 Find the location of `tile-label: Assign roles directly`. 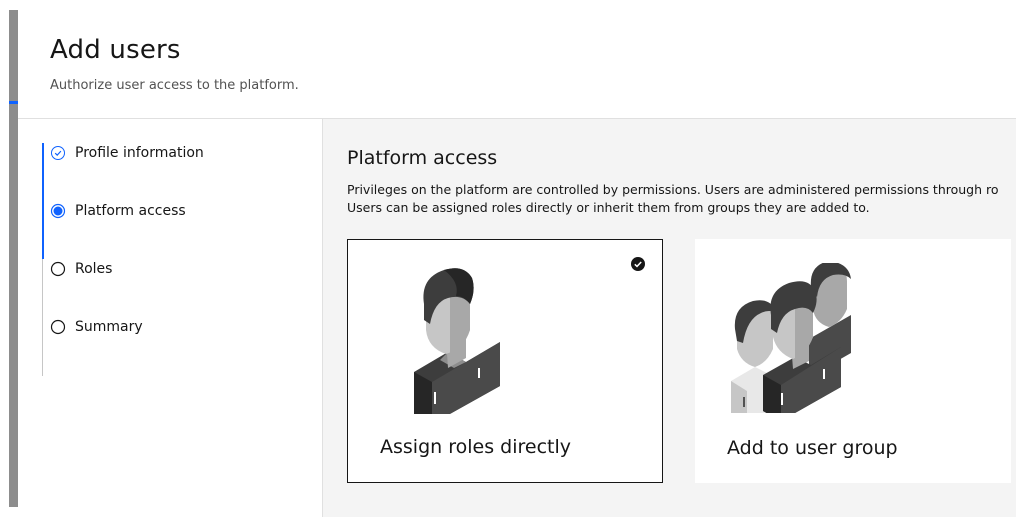

tile-label: Assign roles directly is located at coordinates (475, 447).